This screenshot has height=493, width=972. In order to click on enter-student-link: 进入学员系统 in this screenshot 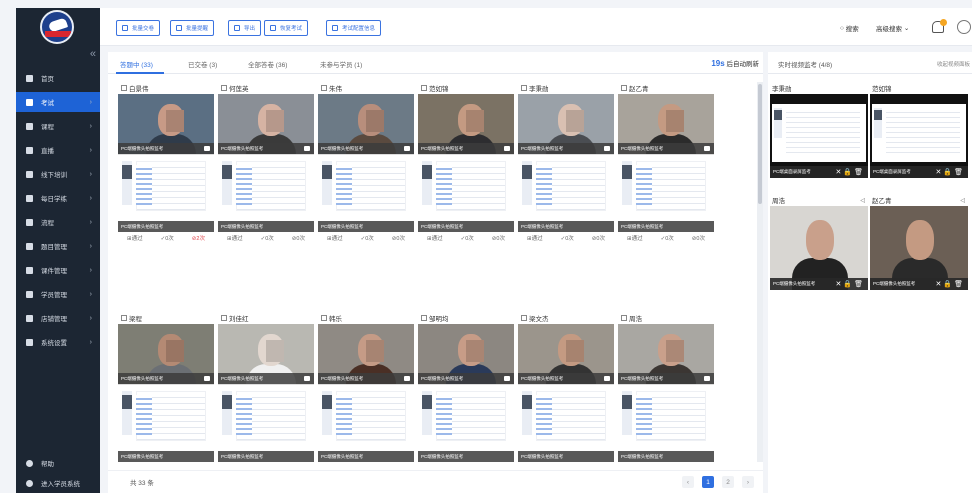, I will do `click(58, 483)`.